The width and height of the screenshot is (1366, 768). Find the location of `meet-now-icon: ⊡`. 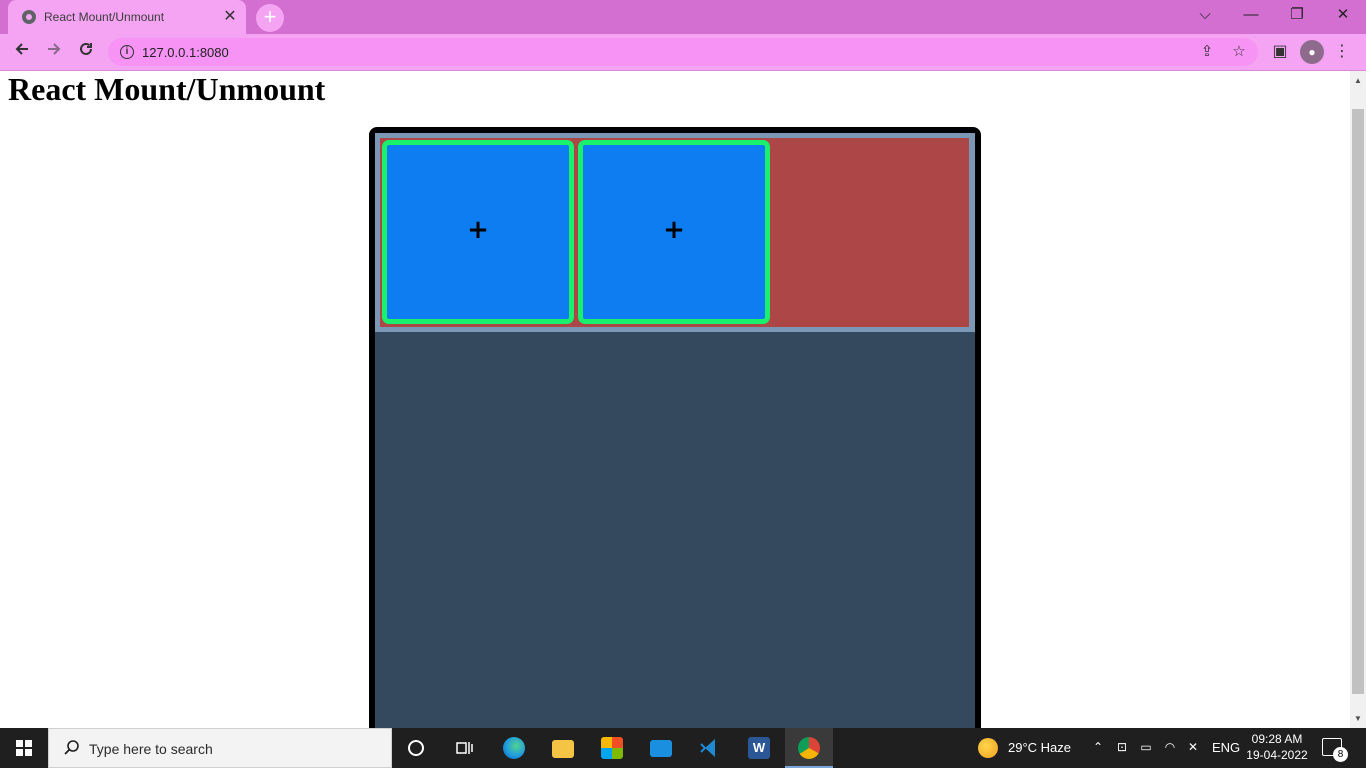

meet-now-icon: ⊡ is located at coordinates (1122, 747).